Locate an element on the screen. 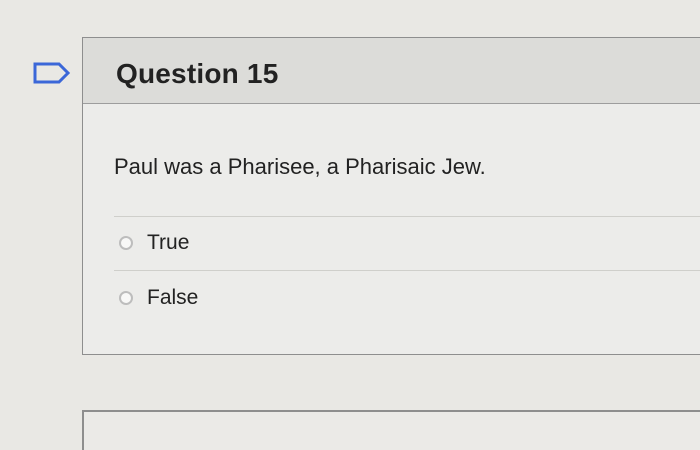 Image resolution: width=700 pixels, height=450 pixels. bookmark-icon is located at coordinates (52, 73).